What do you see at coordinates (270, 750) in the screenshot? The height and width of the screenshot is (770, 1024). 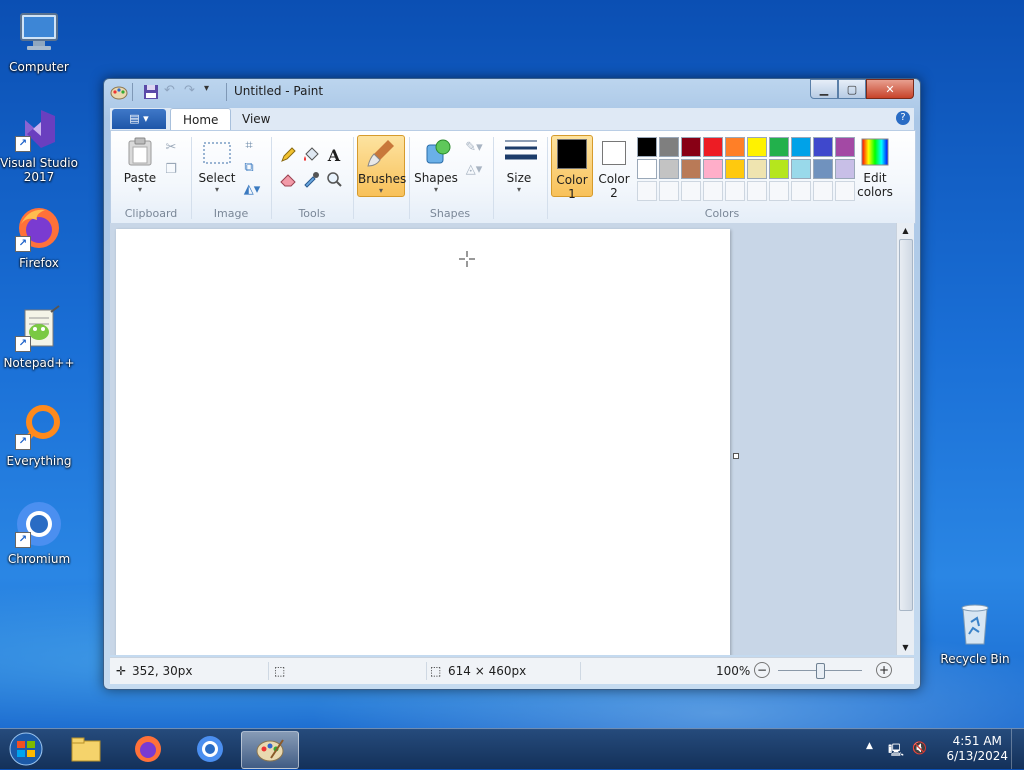 I see `taskbar-paint-button` at bounding box center [270, 750].